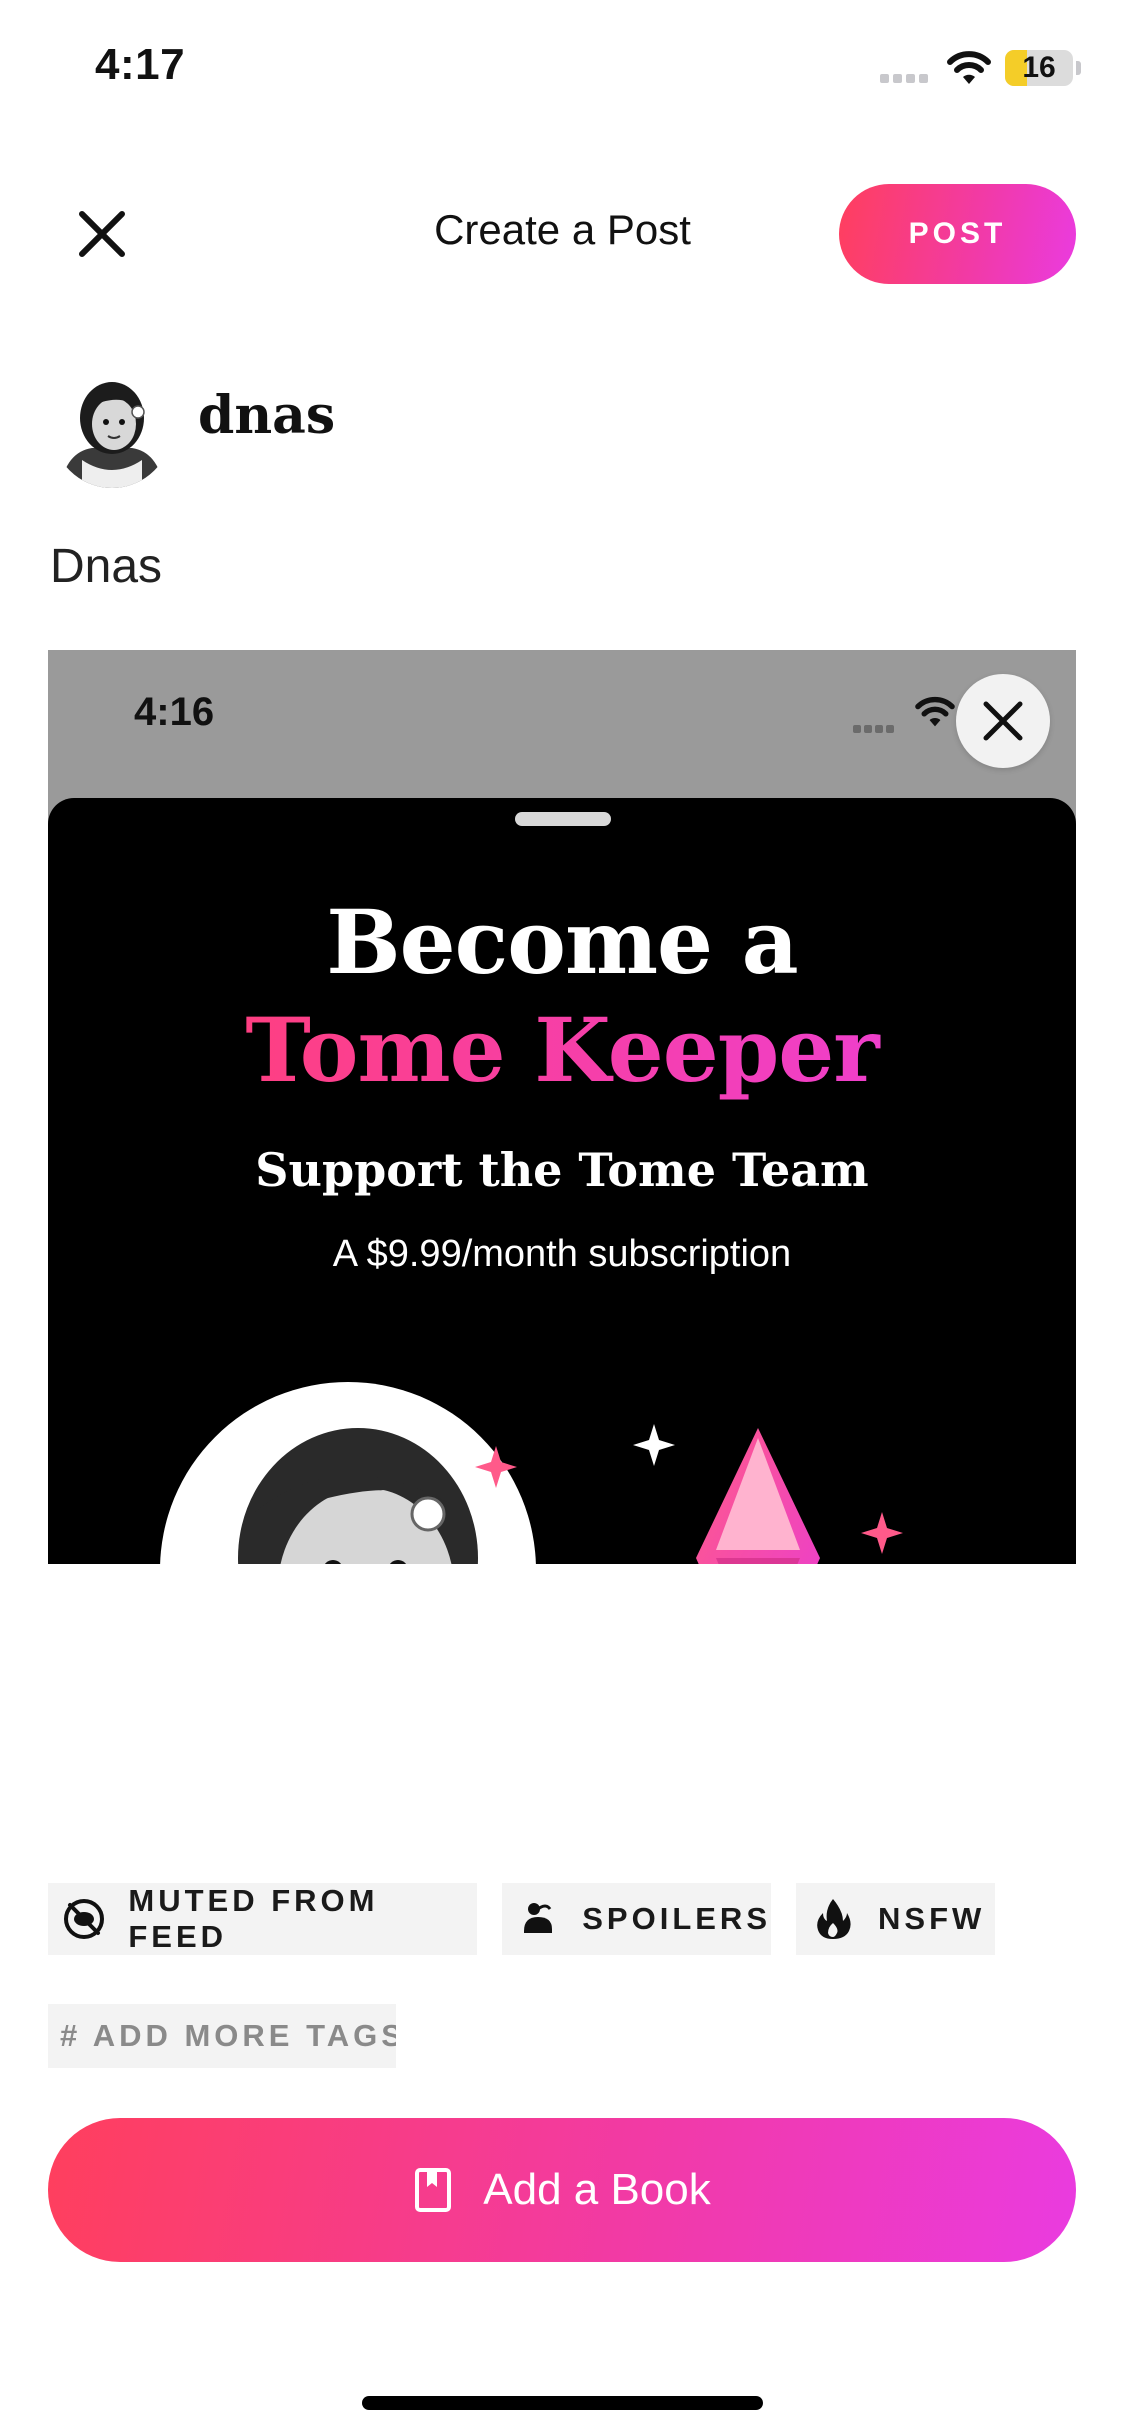  I want to click on battery-icon: 16, so click(1039, 68).